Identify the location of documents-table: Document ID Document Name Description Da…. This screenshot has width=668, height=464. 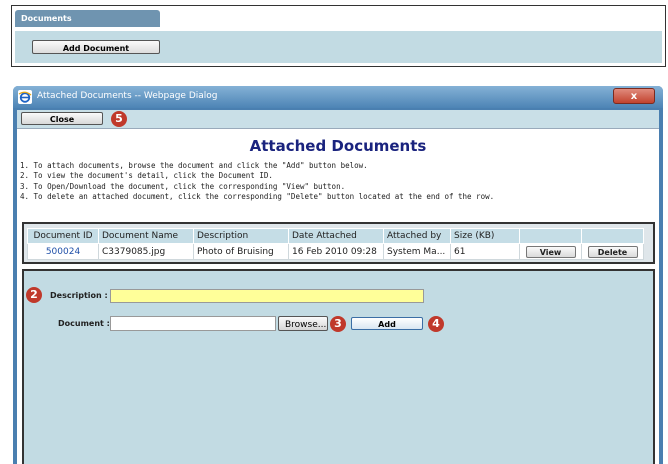
(335, 244).